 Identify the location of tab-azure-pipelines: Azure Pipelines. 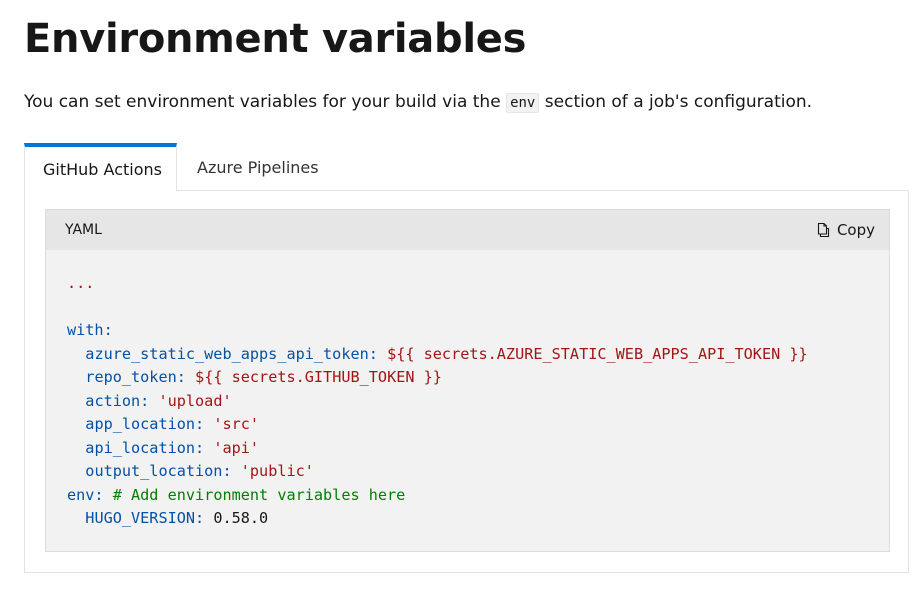
(257, 167).